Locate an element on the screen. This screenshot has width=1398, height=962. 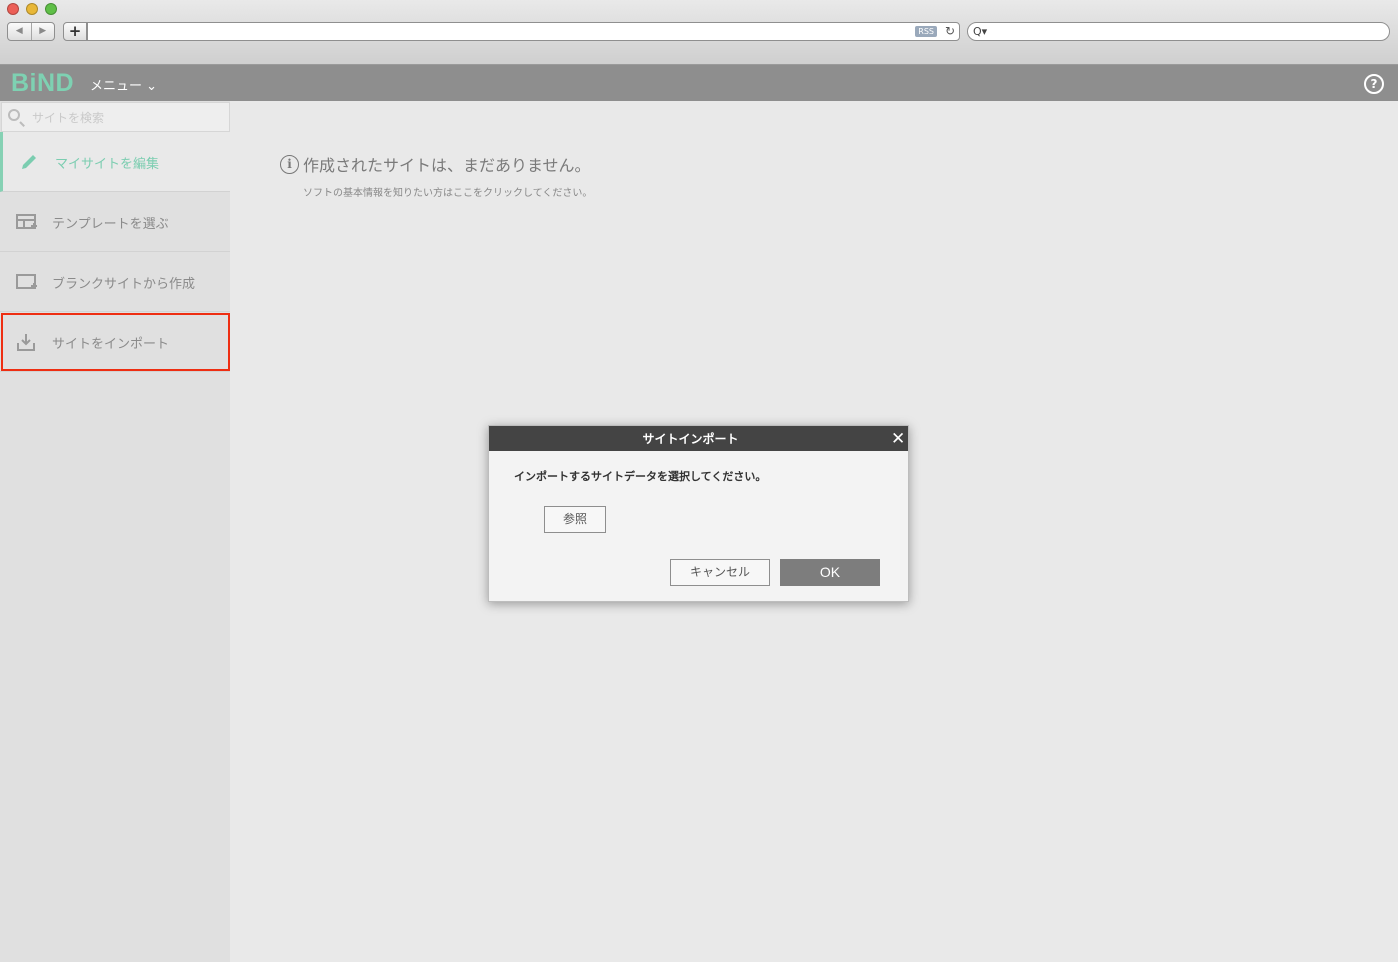
search-icon: Q▾ is located at coordinates (980, 31).